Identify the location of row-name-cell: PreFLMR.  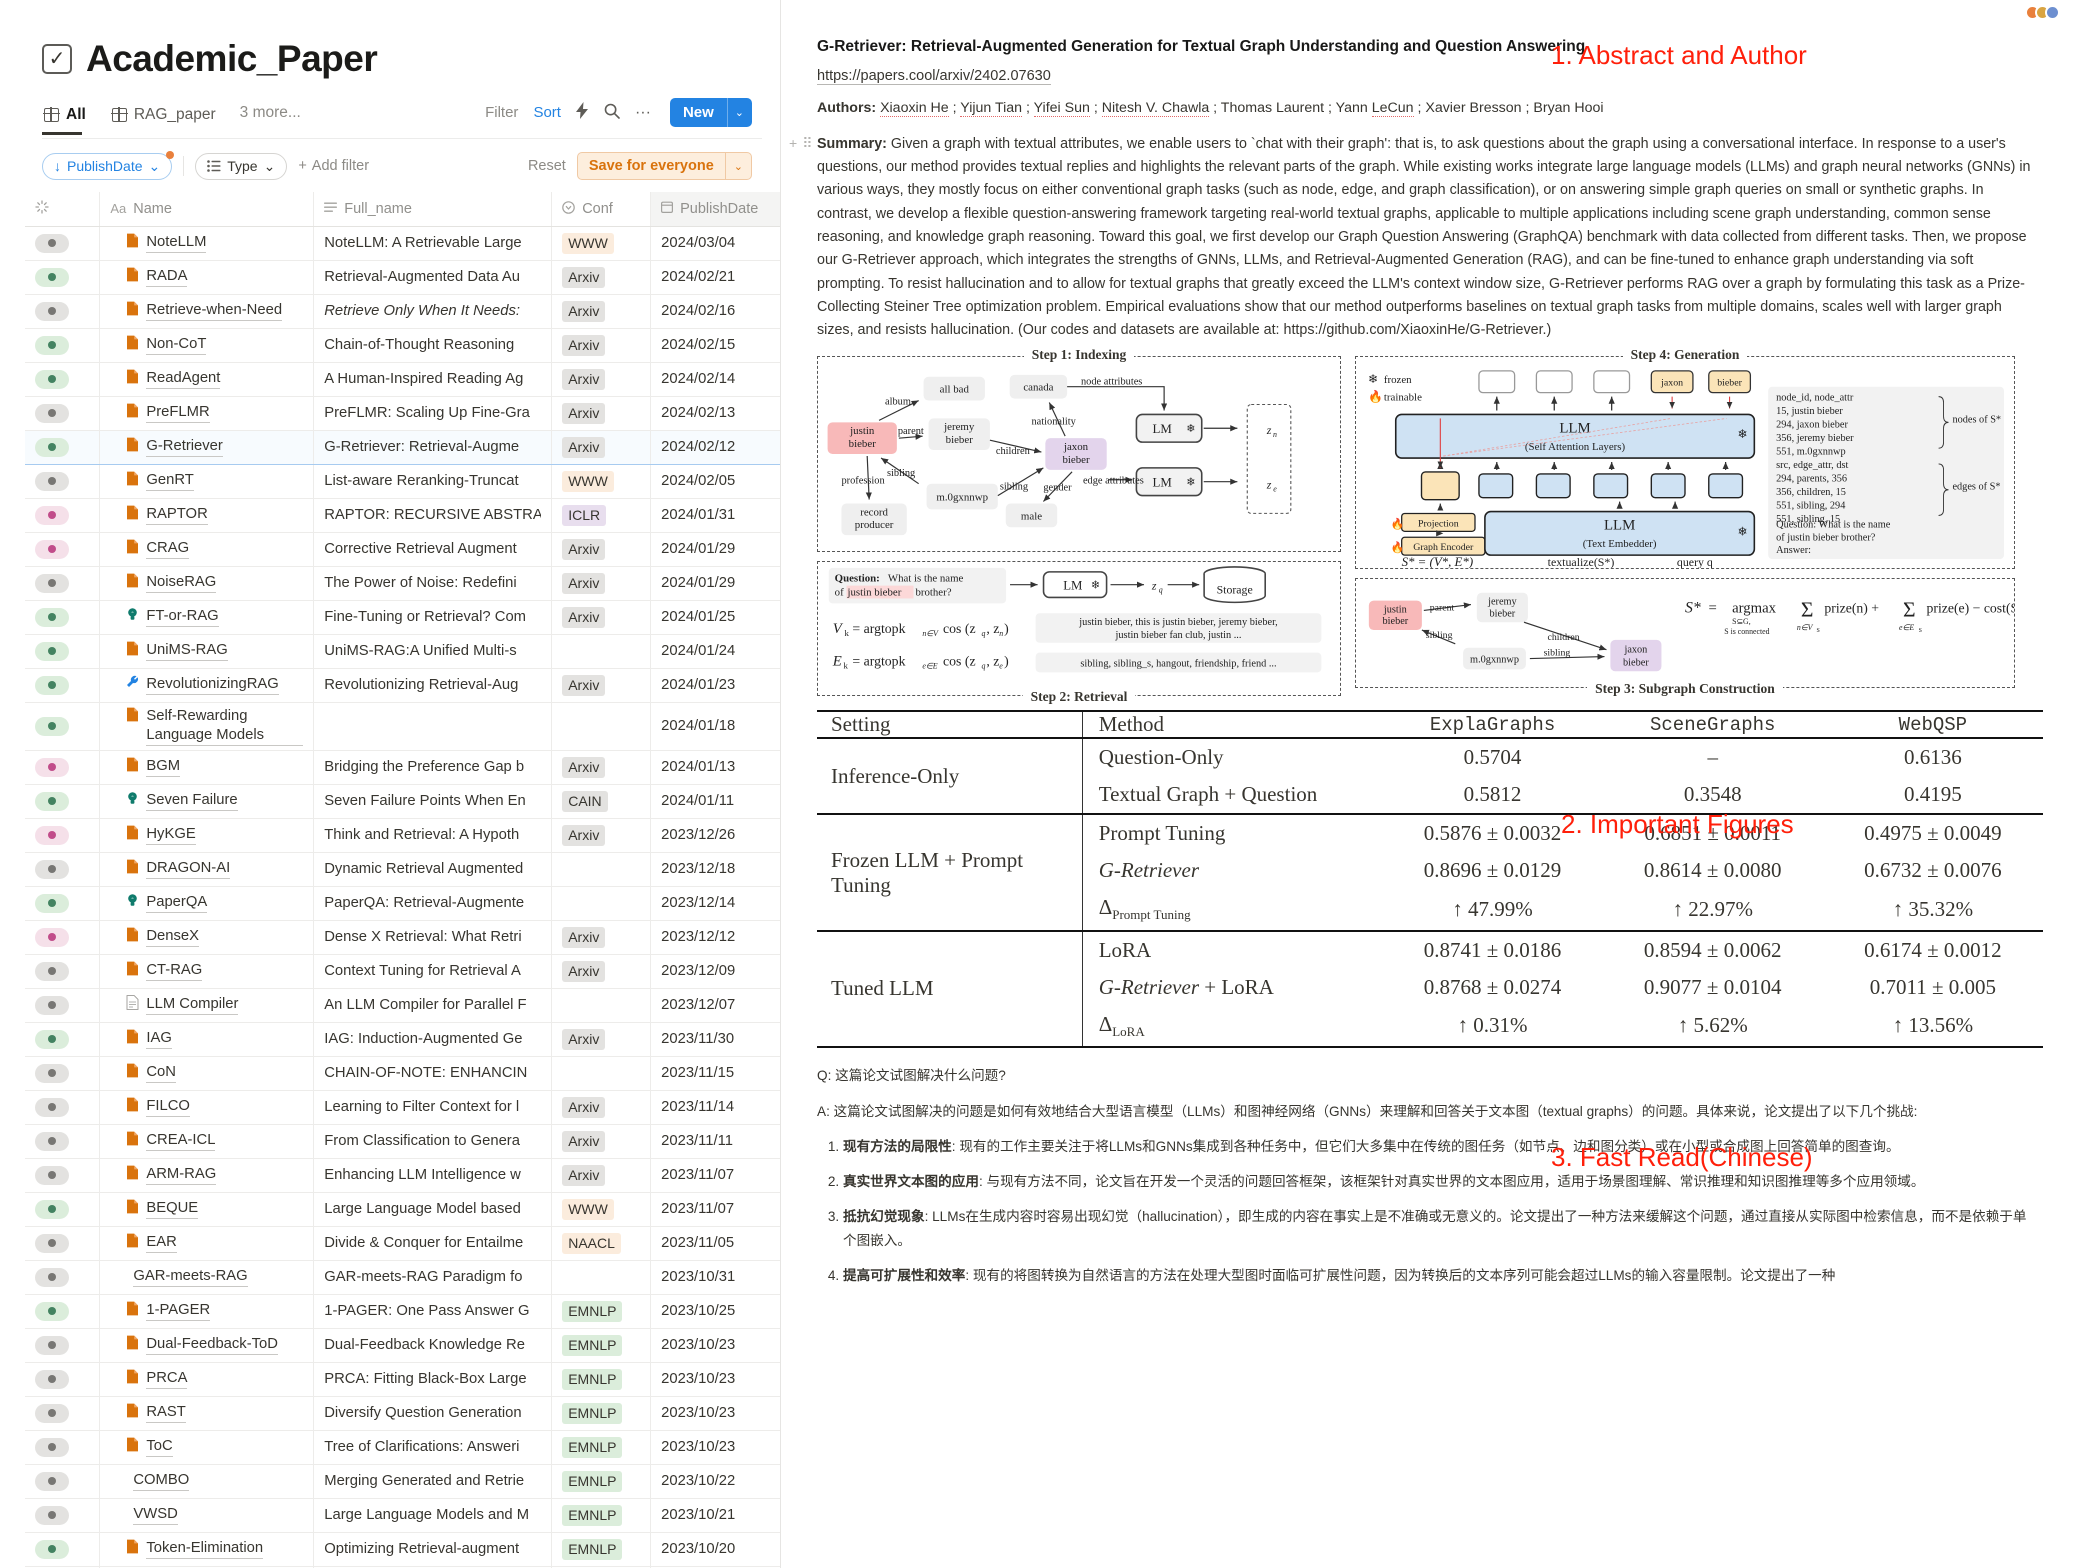
(207, 413).